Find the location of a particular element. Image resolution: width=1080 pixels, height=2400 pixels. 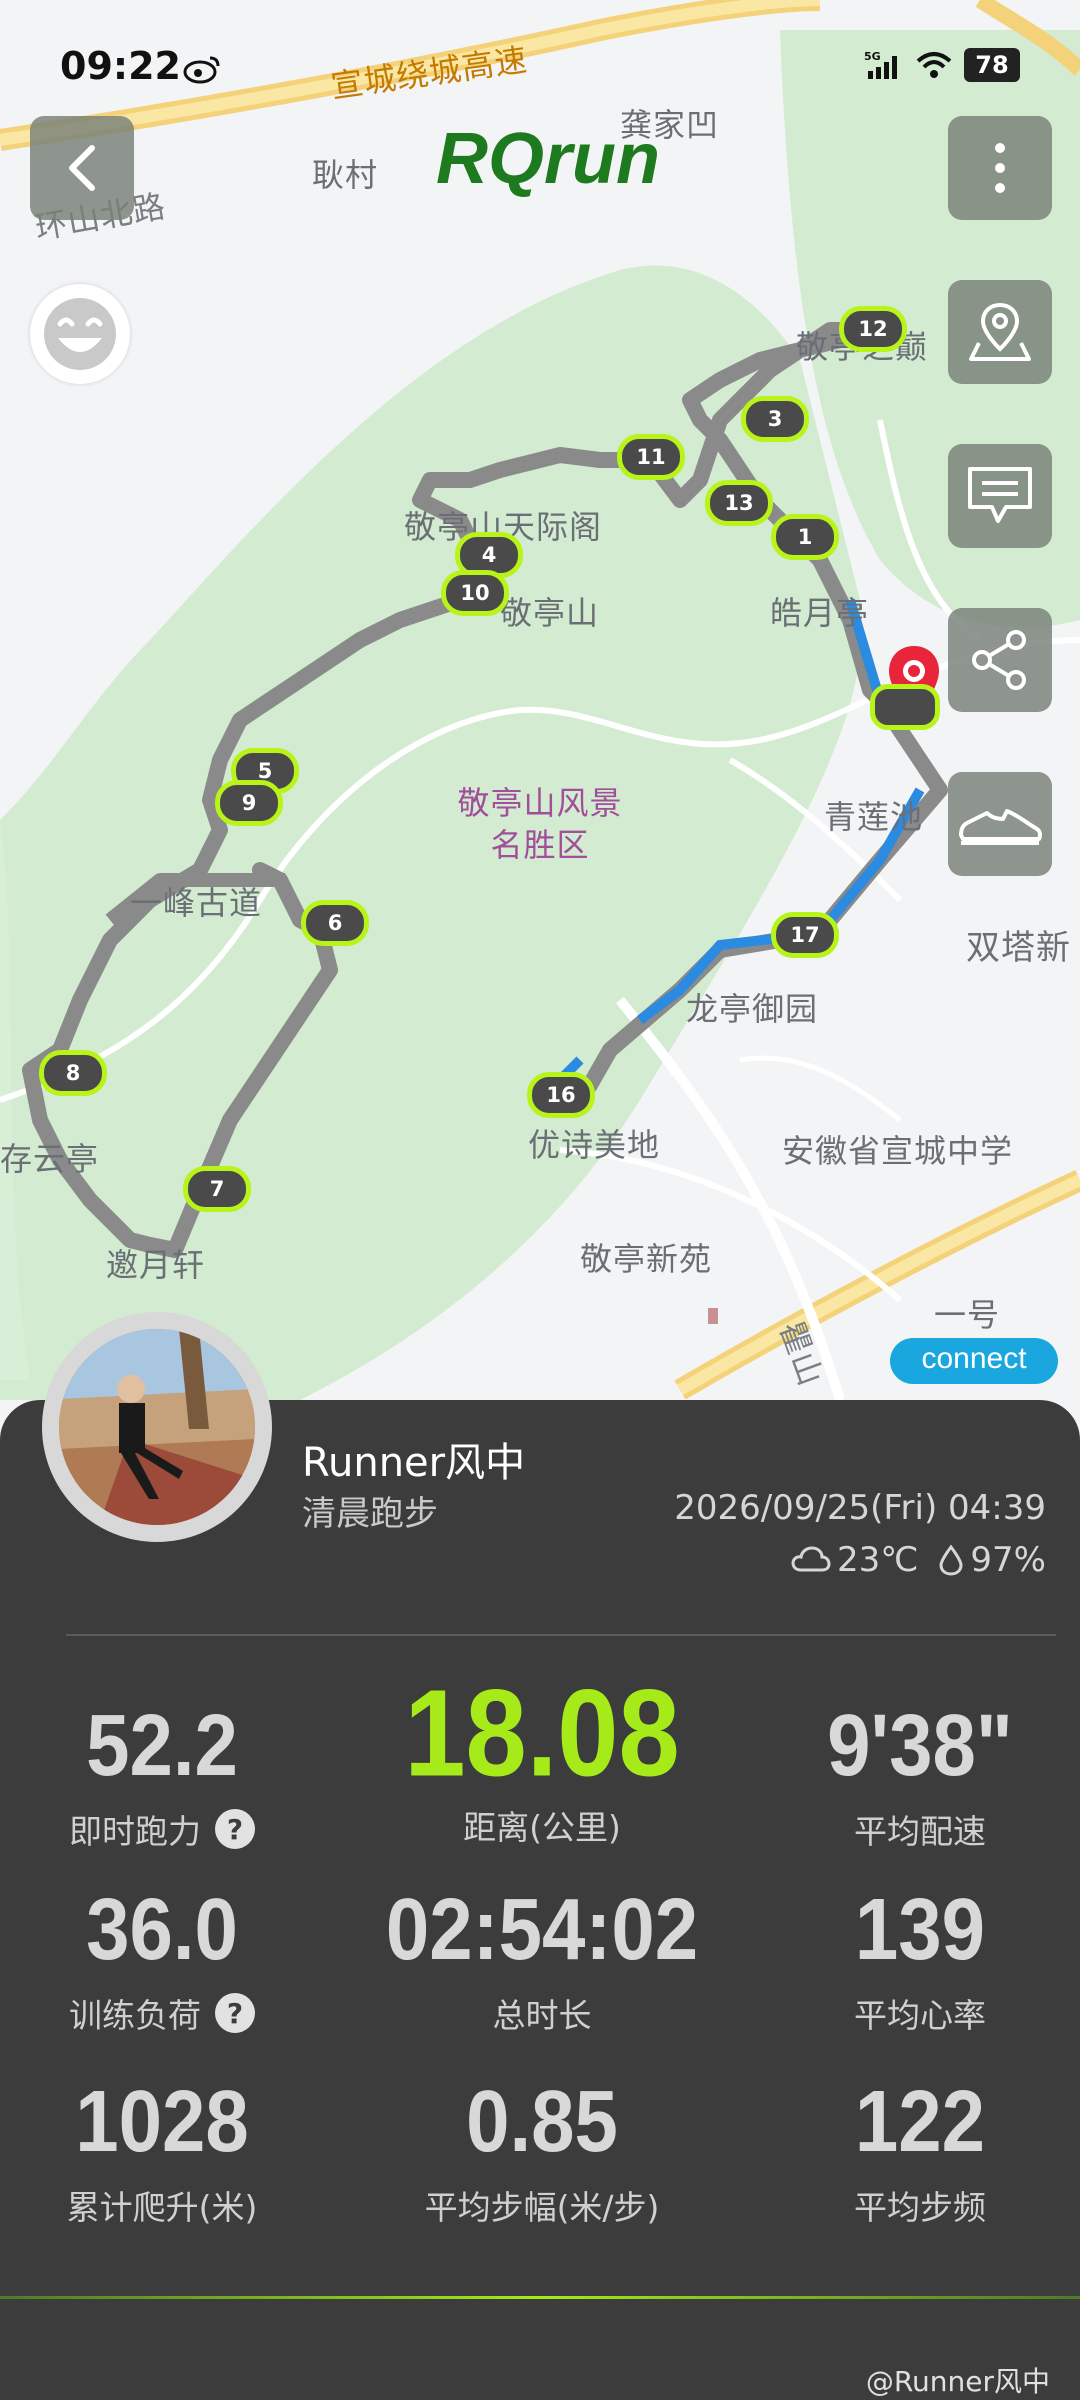

emoji-button is located at coordinates (80, 334).